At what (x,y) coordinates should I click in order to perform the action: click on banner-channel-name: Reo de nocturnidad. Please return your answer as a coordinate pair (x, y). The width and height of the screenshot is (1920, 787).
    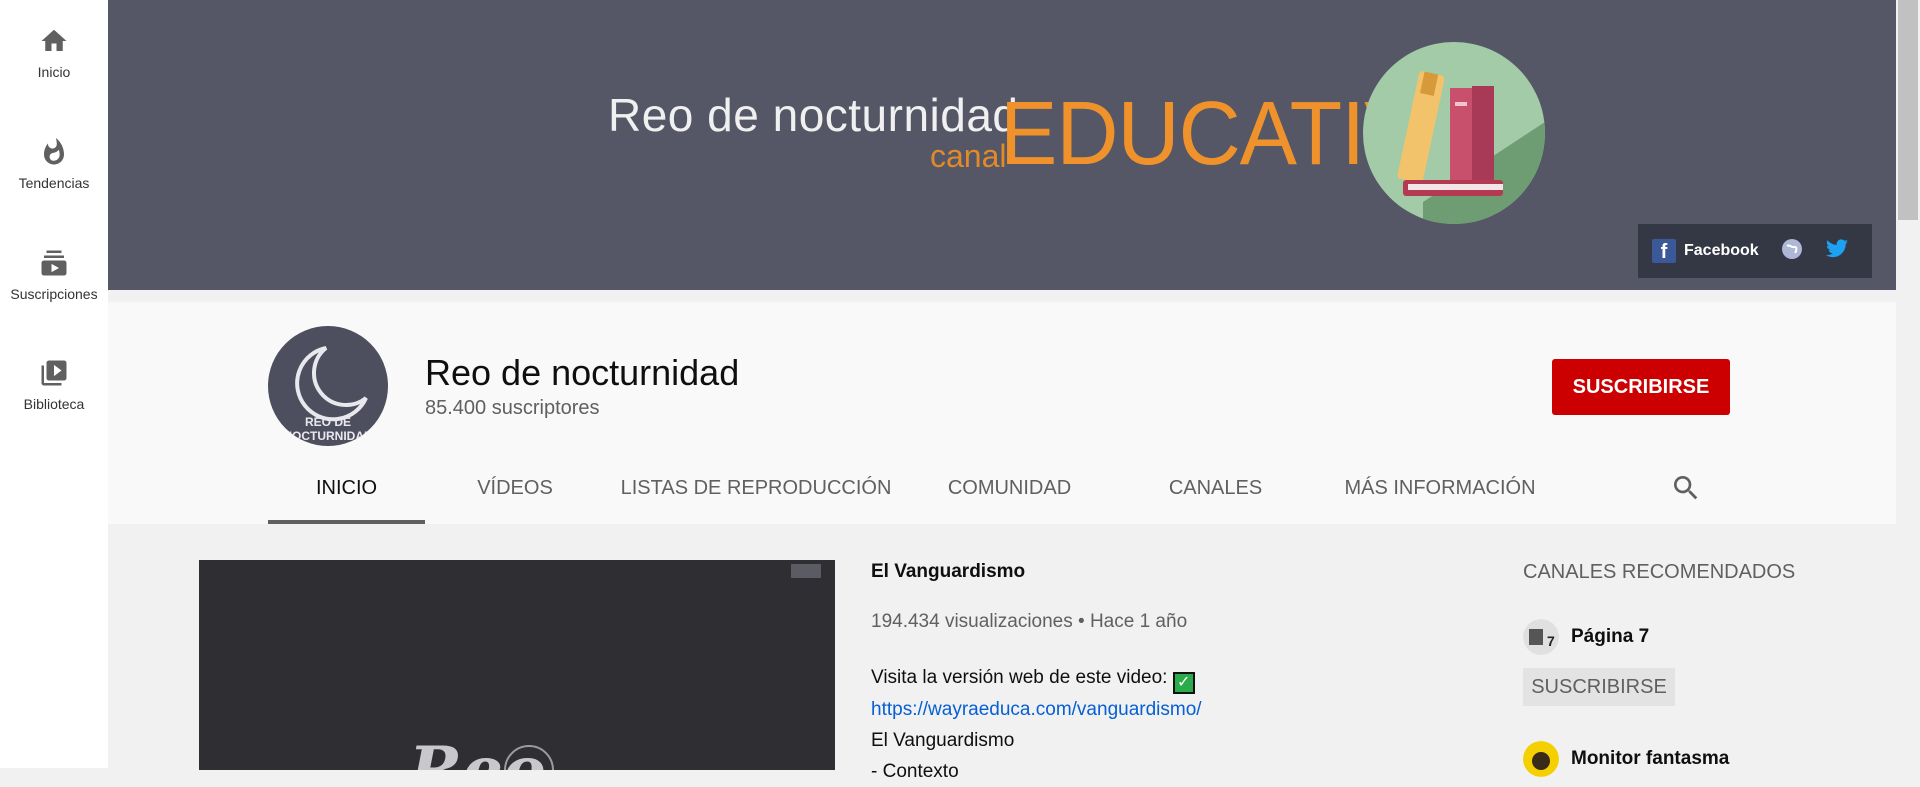
    Looking at the image, I should click on (813, 115).